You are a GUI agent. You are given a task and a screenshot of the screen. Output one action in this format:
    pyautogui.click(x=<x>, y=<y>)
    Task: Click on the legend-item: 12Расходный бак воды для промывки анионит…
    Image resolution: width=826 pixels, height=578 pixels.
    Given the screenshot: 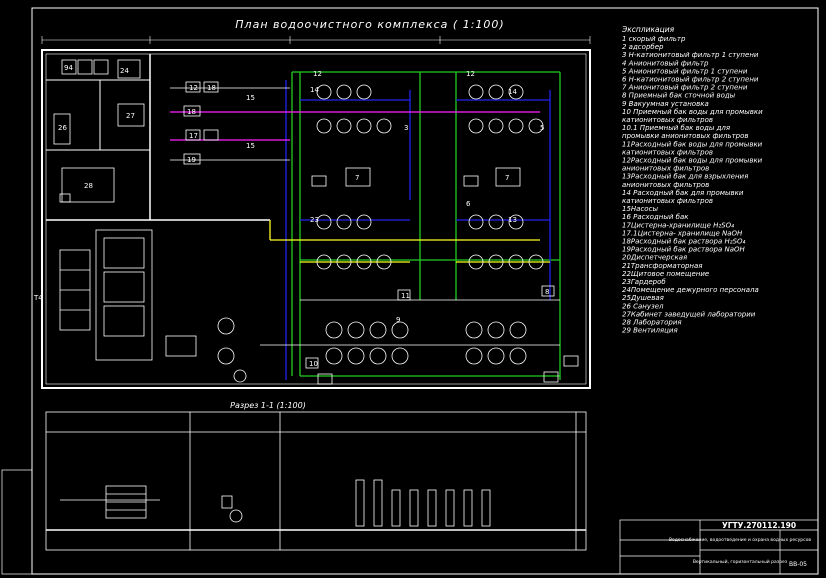 What is the action you would take?
    pyautogui.click(x=692, y=165)
    